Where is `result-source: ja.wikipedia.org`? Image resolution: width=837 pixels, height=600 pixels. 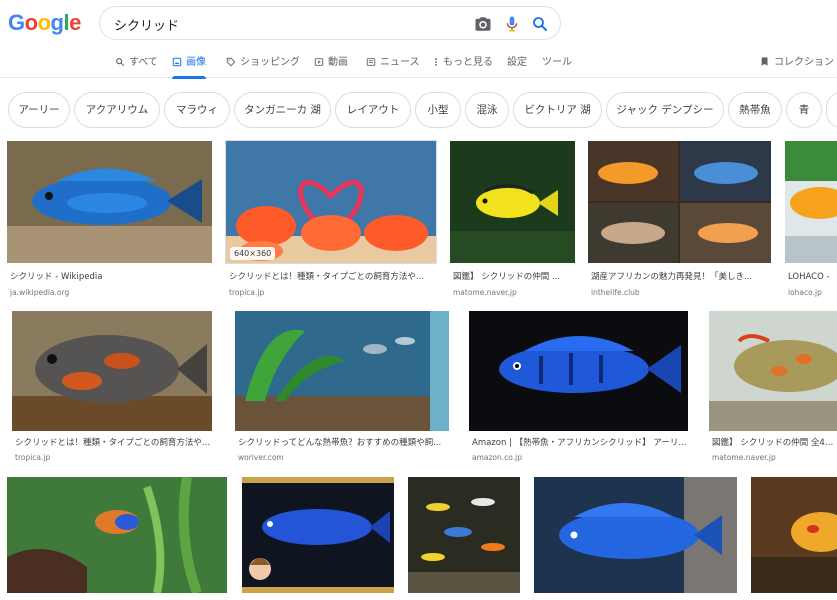
result-source: ja.wikipedia.org is located at coordinates (110, 292).